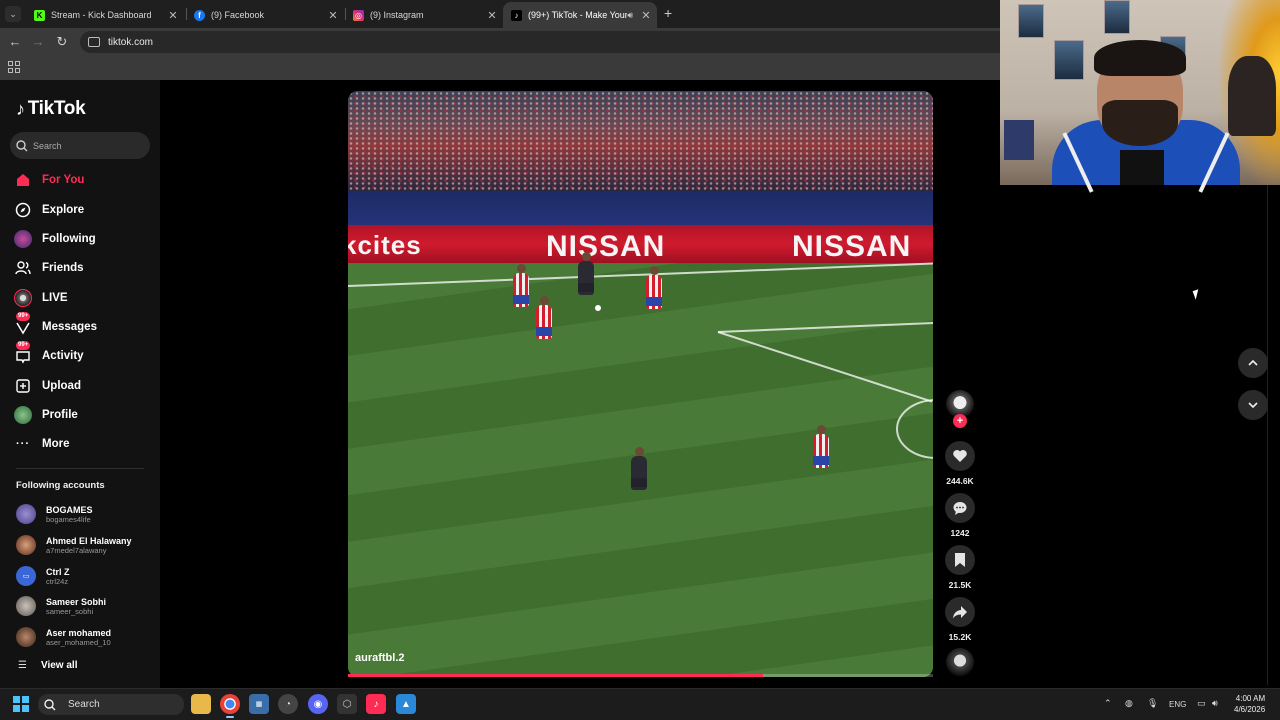  I want to click on next-video-button, so click(1253, 405).